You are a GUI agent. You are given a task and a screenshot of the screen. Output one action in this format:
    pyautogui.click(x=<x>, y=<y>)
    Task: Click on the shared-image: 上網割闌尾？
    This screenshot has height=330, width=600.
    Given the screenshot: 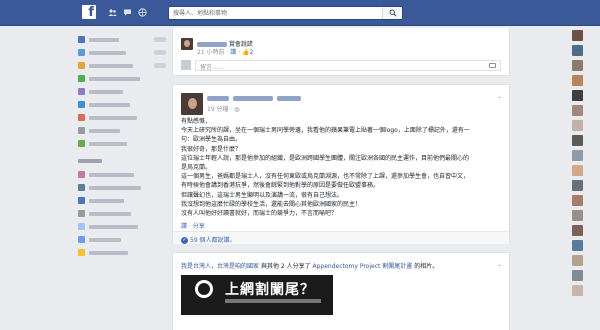 What is the action you would take?
    pyautogui.click(x=257, y=295)
    